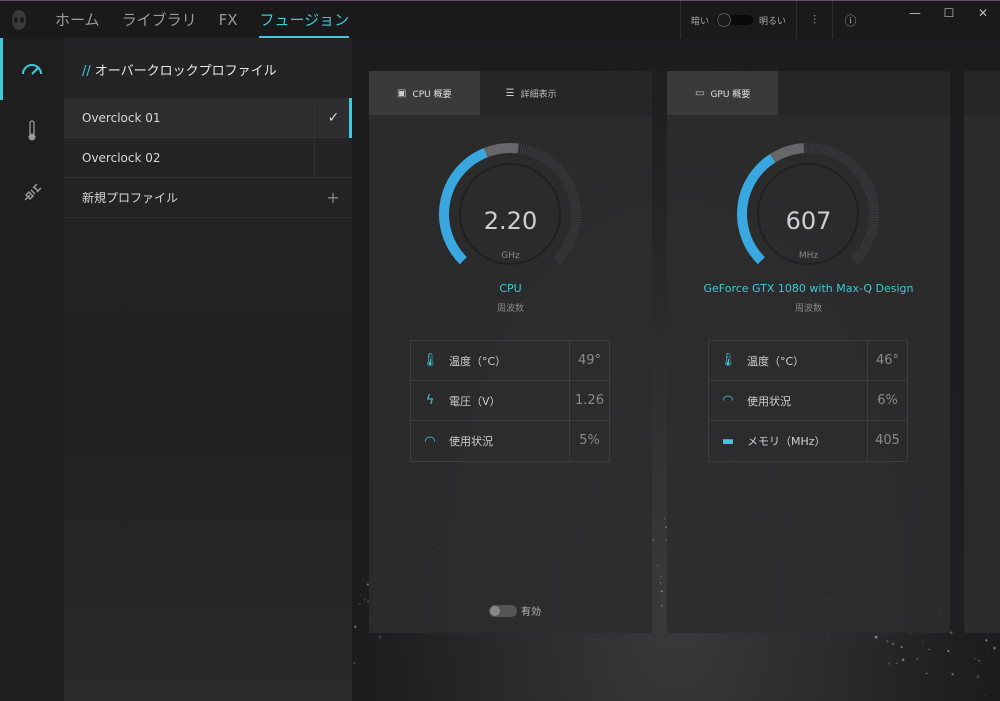 Image resolution: width=1000 pixels, height=701 pixels. What do you see at coordinates (814, 20) in the screenshot?
I see `settings-sliders-button: ⫶` at bounding box center [814, 20].